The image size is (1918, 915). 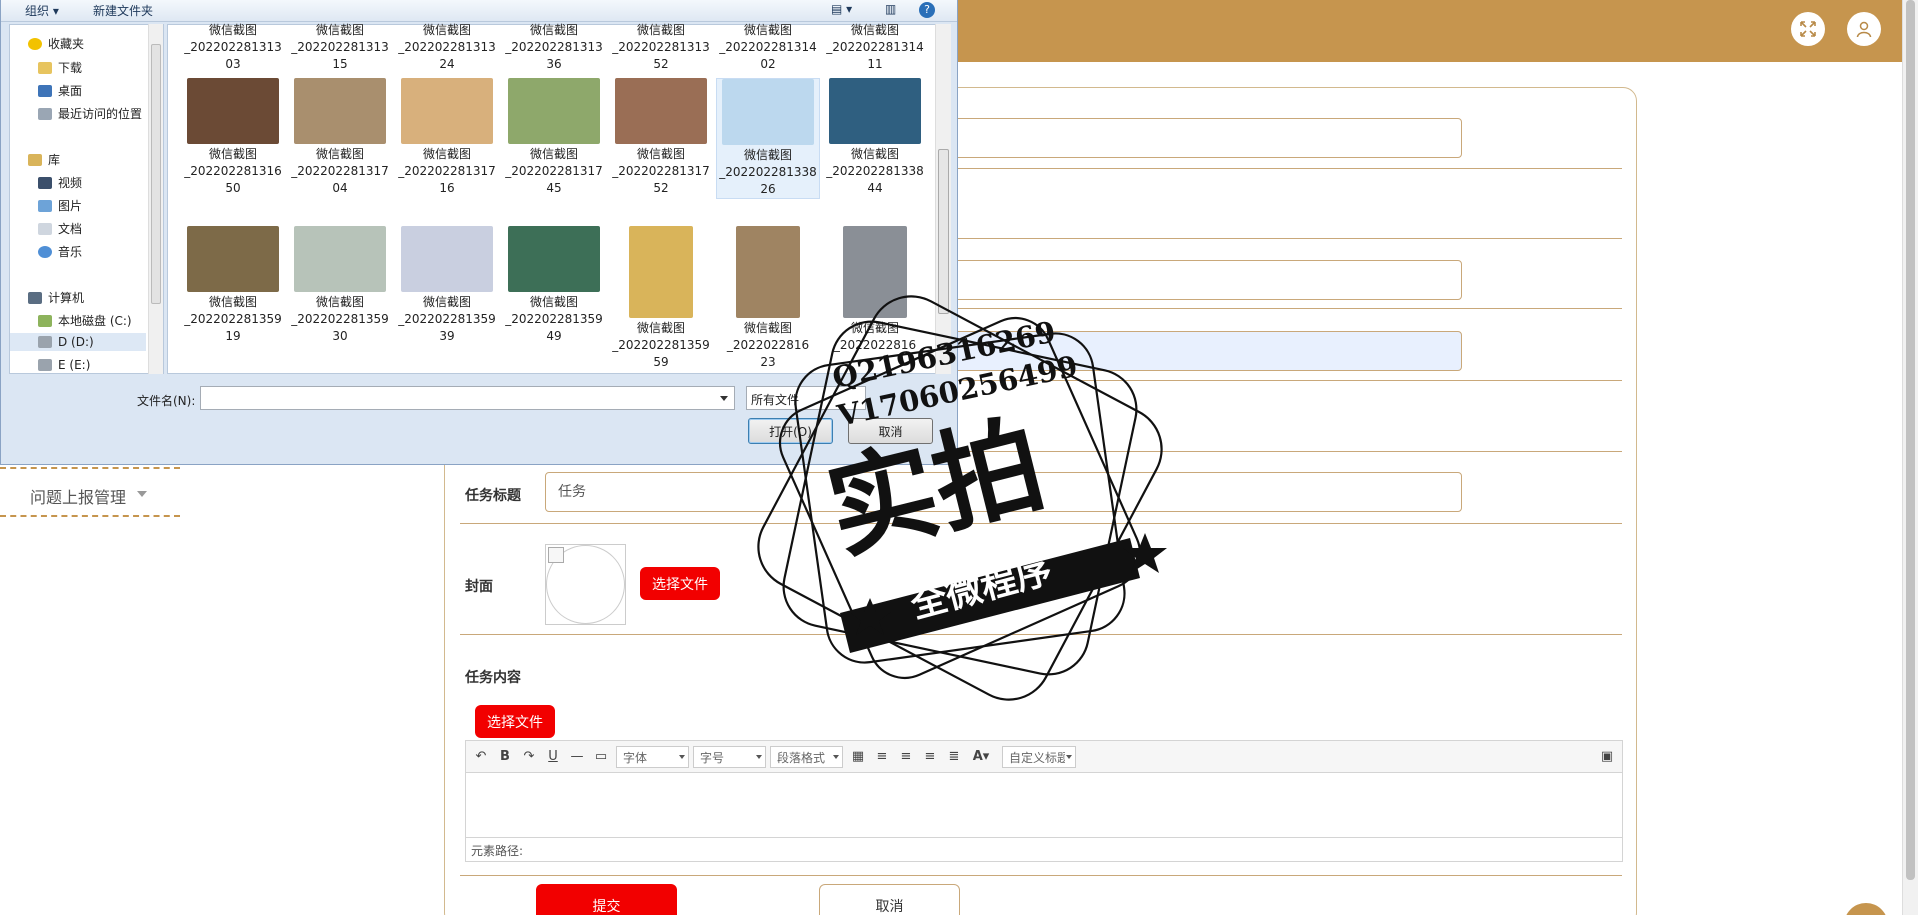 What do you see at coordinates (729, 757) in the screenshot?
I see `font-size-select: 字号` at bounding box center [729, 757].